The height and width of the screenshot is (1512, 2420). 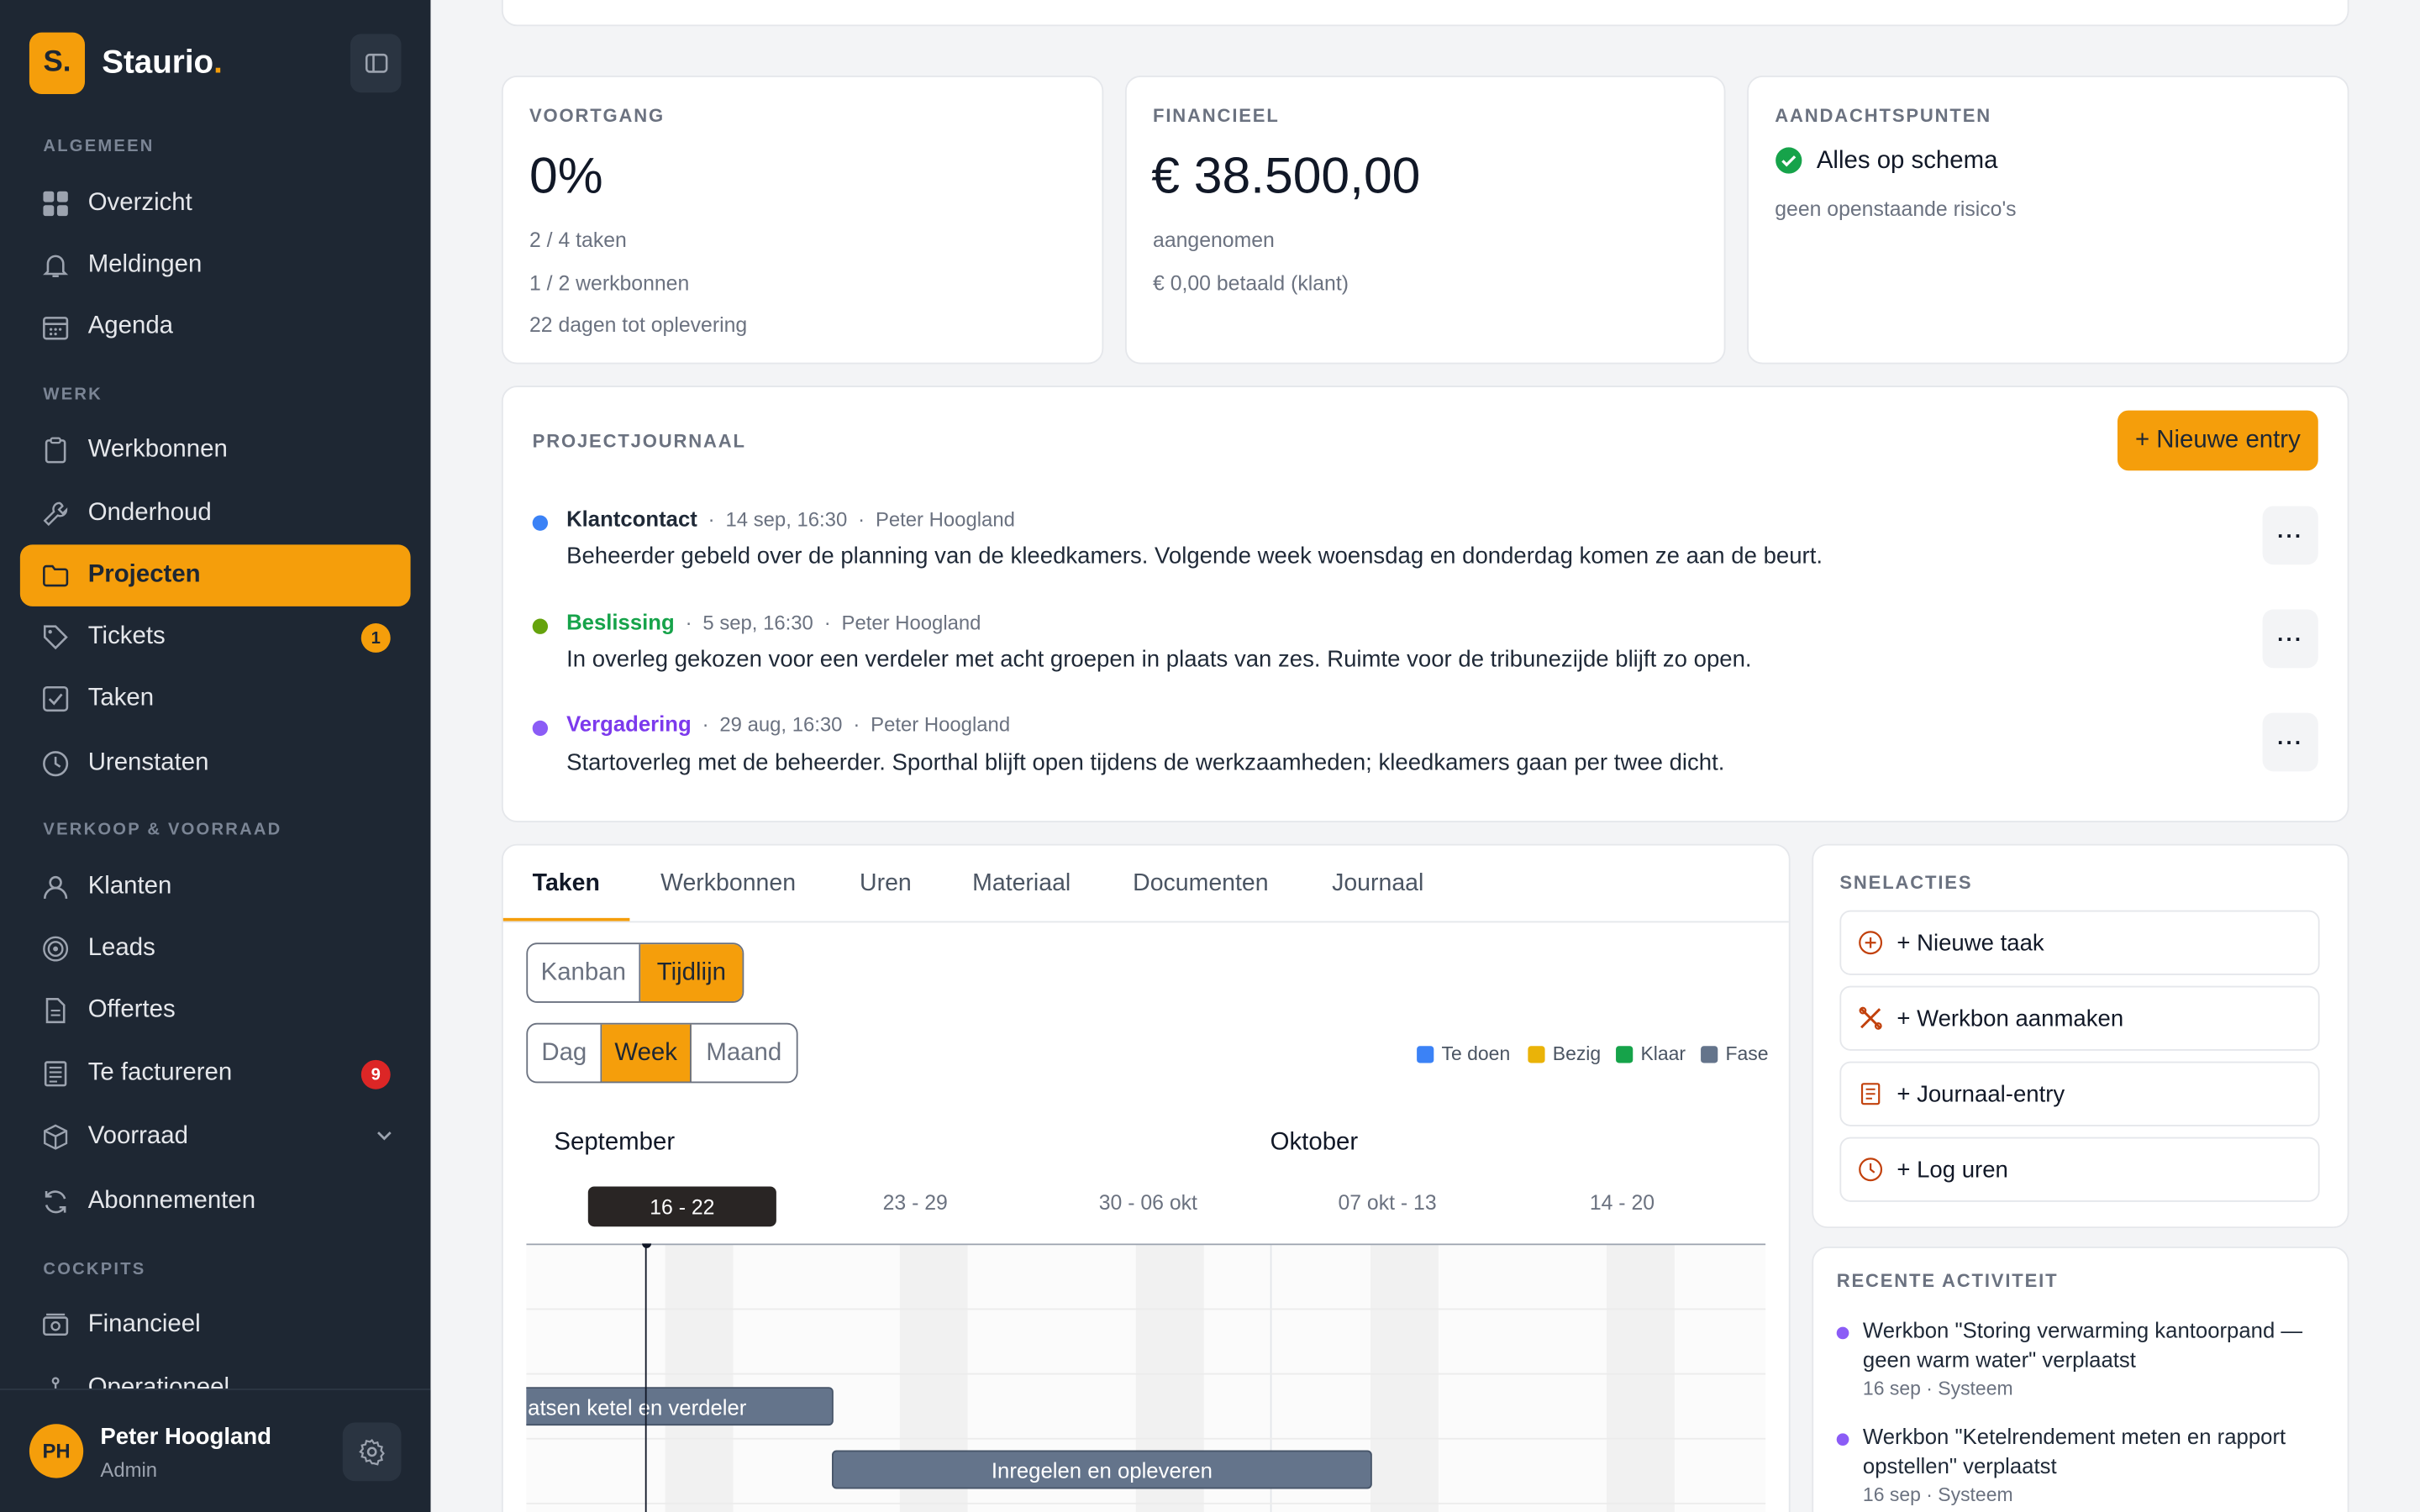 What do you see at coordinates (2080, 1093) in the screenshot?
I see `new-journal-entry-button: + Journaal-entry` at bounding box center [2080, 1093].